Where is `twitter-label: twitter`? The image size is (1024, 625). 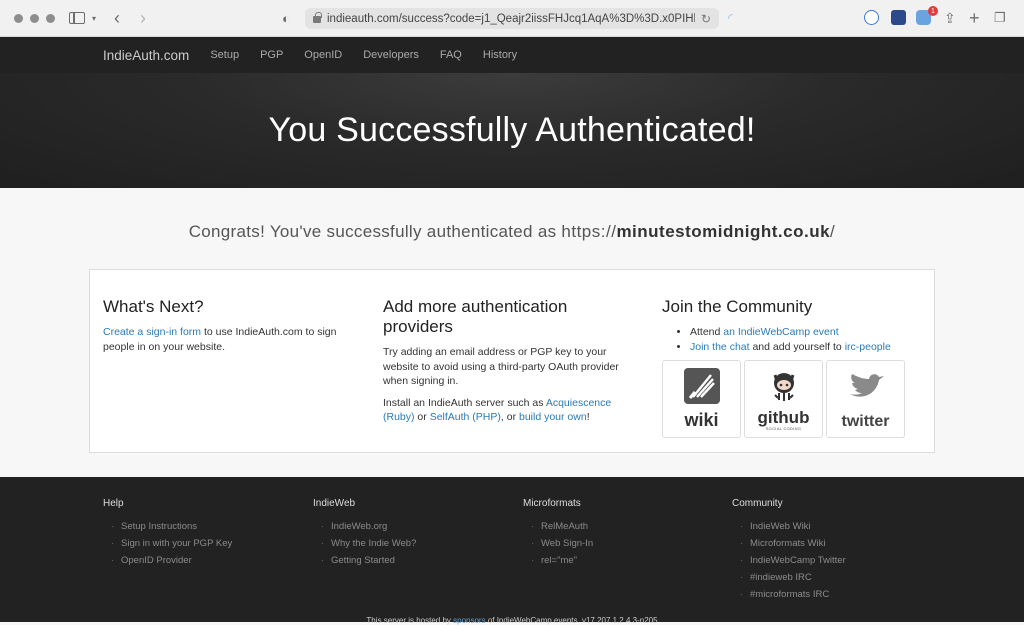 twitter-label: twitter is located at coordinates (865, 421).